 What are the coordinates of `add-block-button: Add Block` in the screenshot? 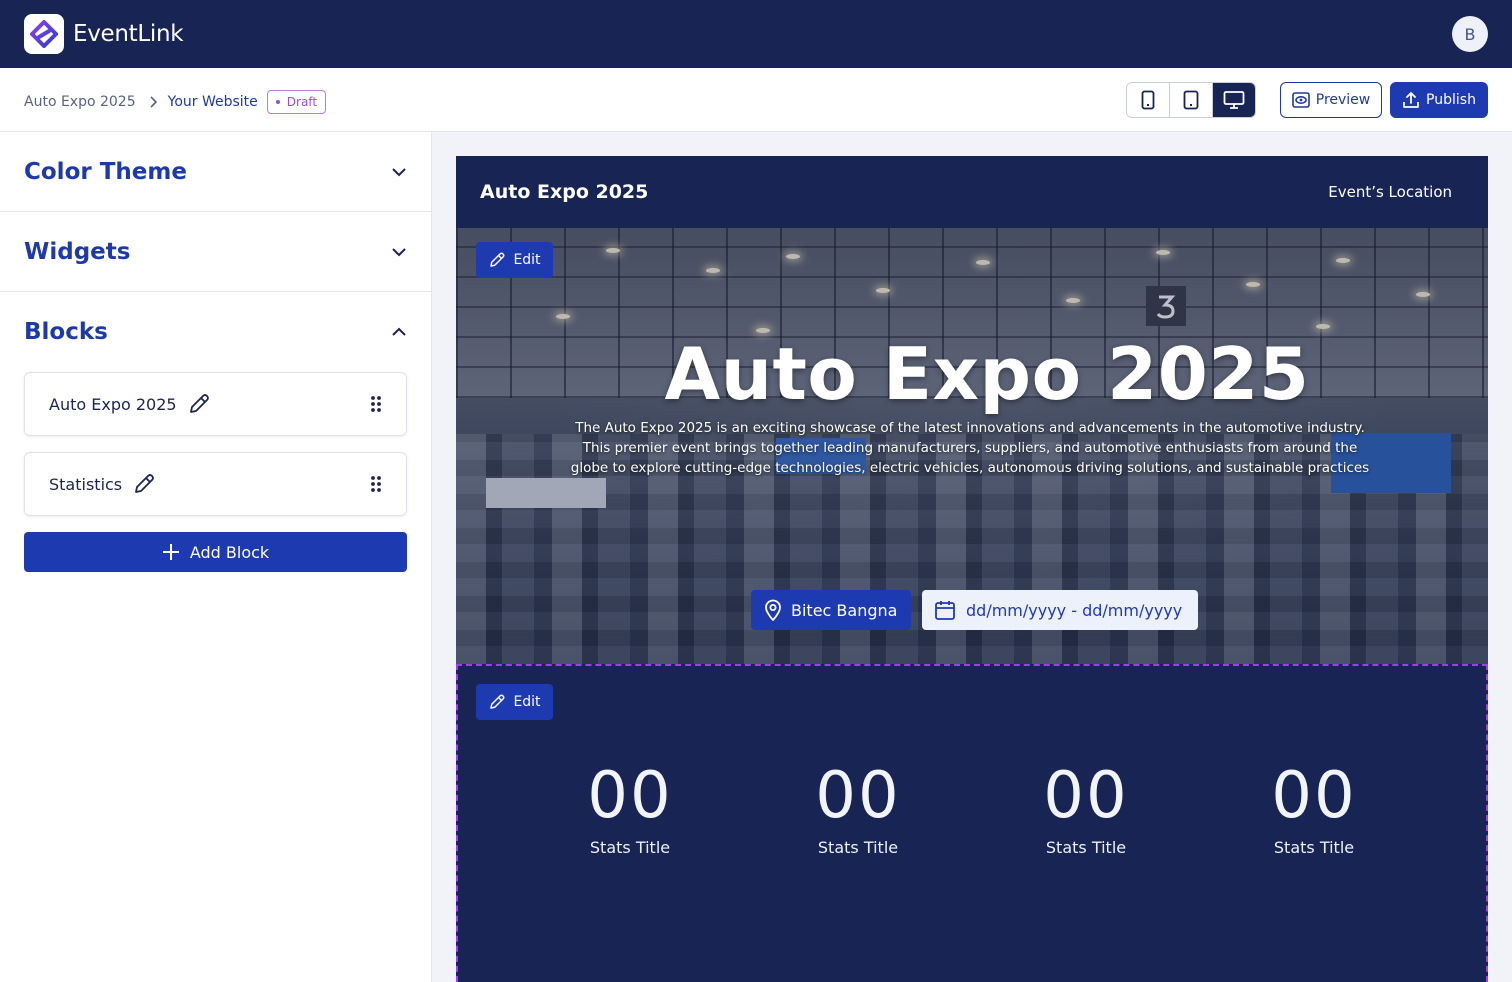 It's located at (215, 552).